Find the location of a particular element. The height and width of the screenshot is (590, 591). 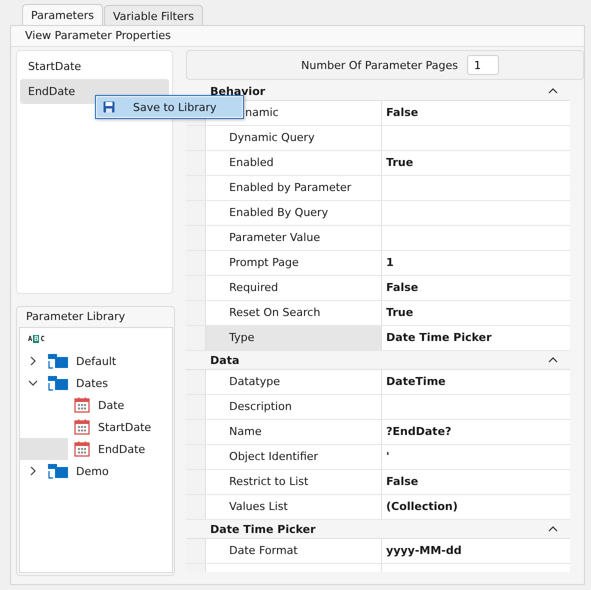

expanded-chevron-icon is located at coordinates (33, 383).